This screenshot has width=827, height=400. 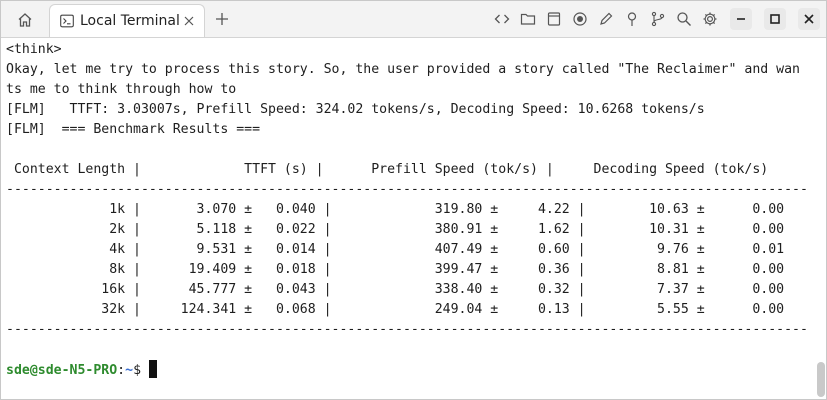 I want to click on pin-button, so click(x=632, y=19).